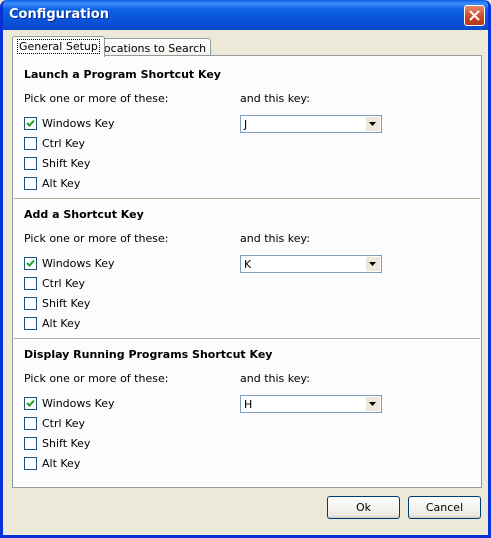 The image size is (491, 538). Describe the element at coordinates (248, 264) in the screenshot. I see `key-select-value: K` at that location.